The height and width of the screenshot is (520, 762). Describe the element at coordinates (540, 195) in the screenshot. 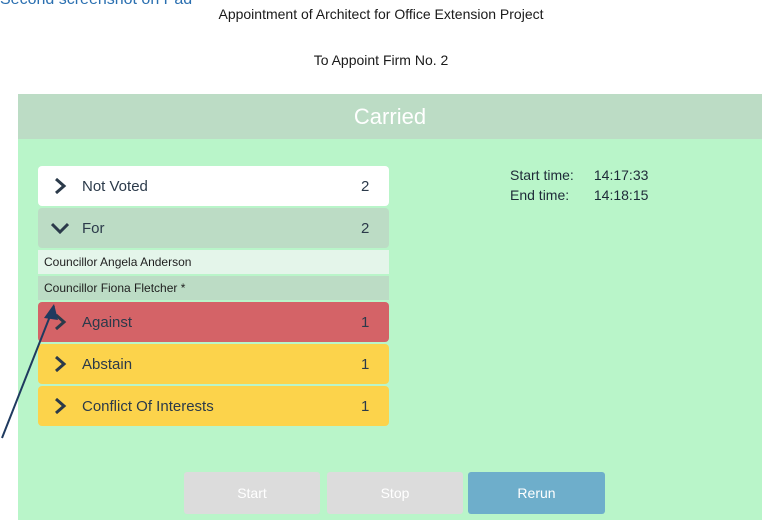

I see `end-time-label: End time:` at that location.